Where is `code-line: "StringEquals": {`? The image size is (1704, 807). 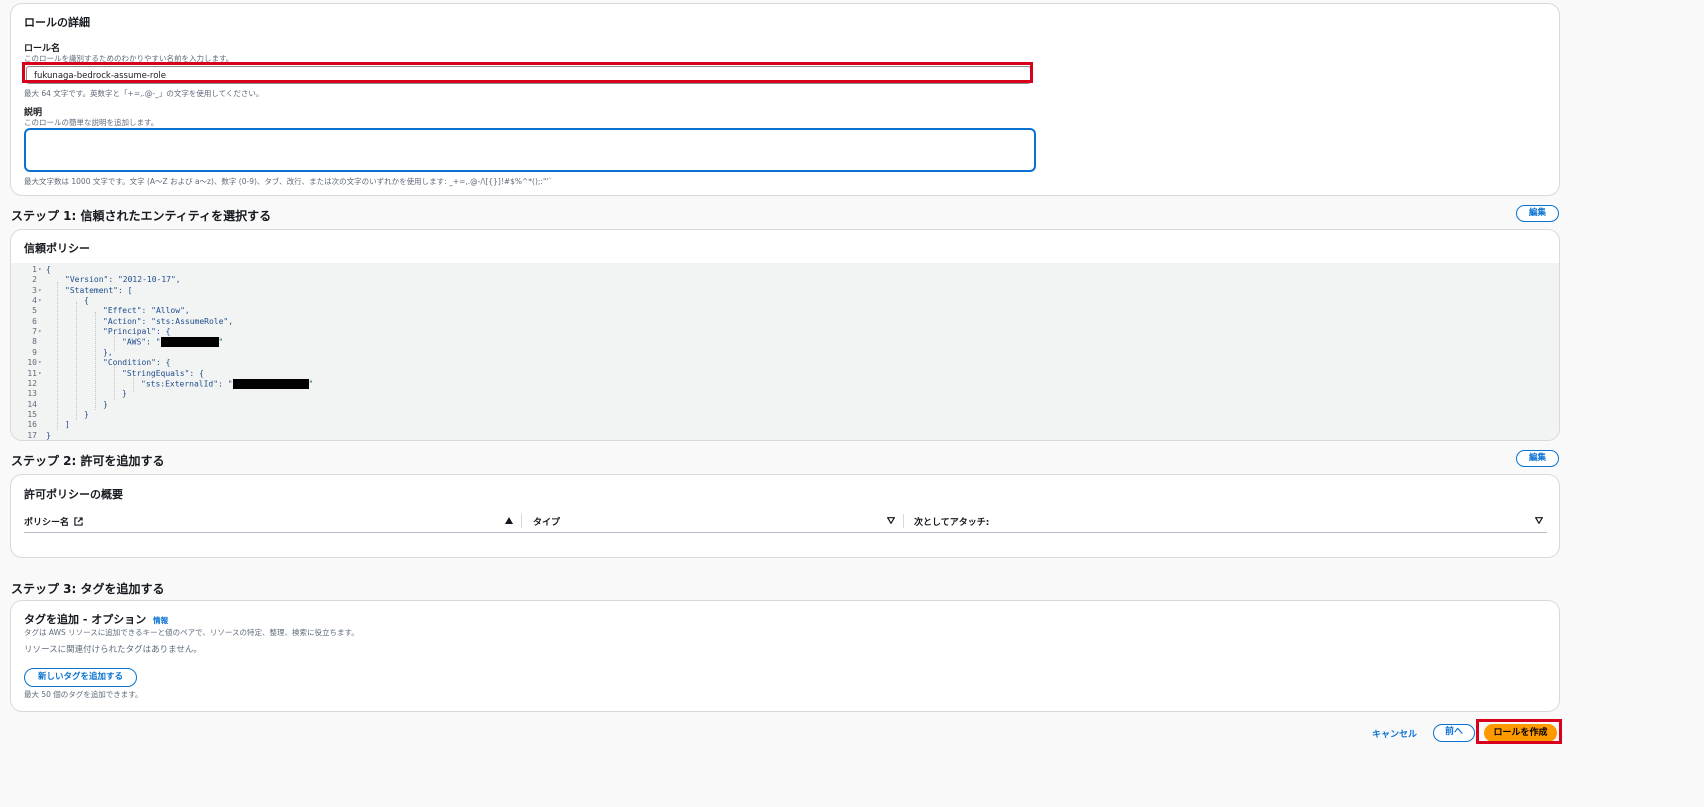
code-line: "StringEquals": { is located at coordinates (163, 373).